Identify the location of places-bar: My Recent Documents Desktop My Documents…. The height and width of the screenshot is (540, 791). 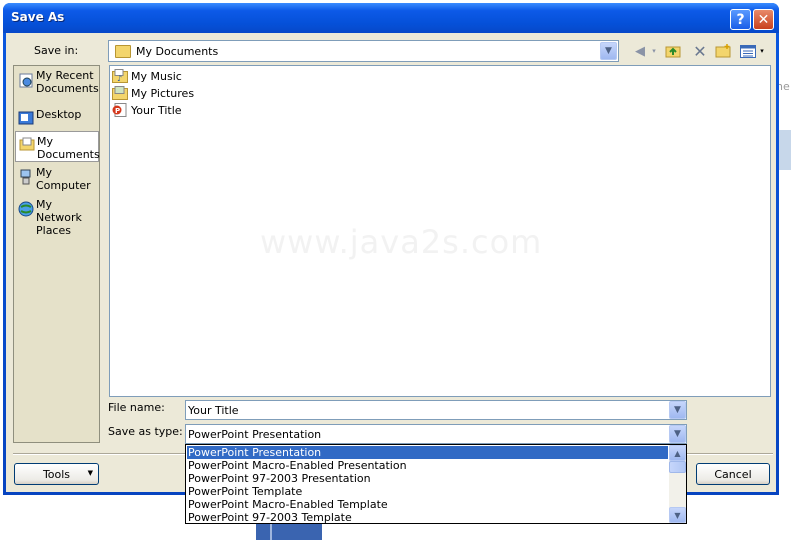
(56, 254).